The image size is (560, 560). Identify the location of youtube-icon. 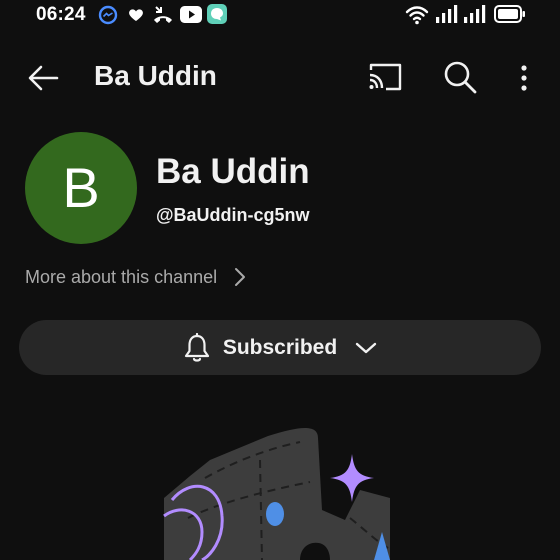
(191, 14).